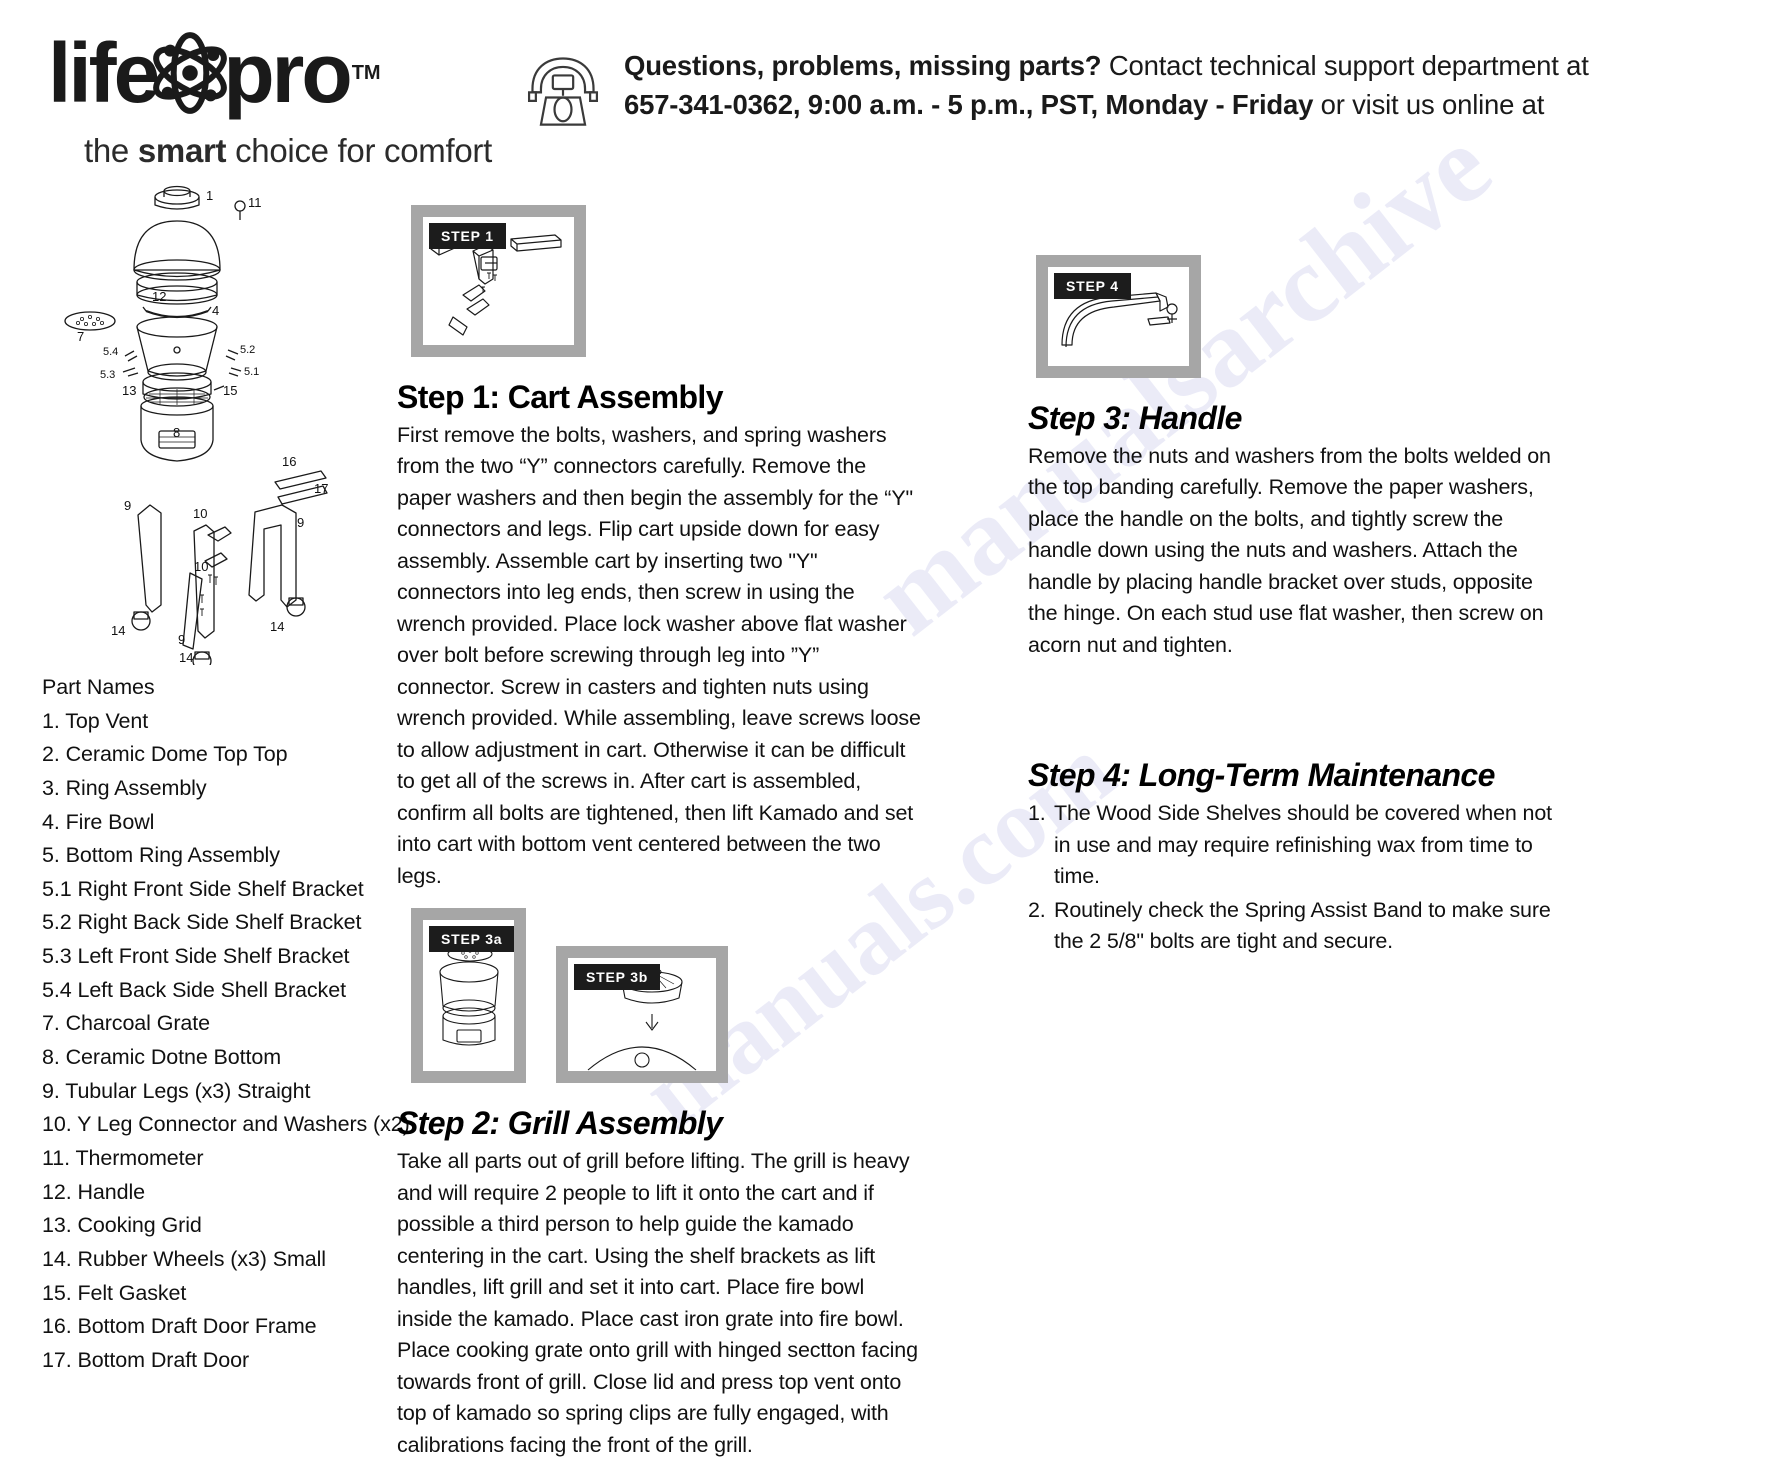 This screenshot has width=1779, height=1461. I want to click on atom-icon, so click(190, 73).